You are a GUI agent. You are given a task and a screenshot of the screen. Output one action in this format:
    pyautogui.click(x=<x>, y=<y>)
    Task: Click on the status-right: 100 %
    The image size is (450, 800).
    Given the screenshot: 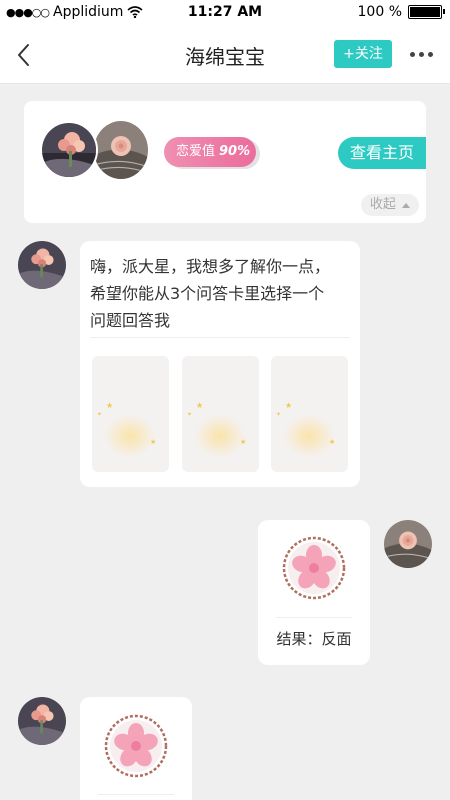 What is the action you would take?
    pyautogui.click(x=401, y=12)
    